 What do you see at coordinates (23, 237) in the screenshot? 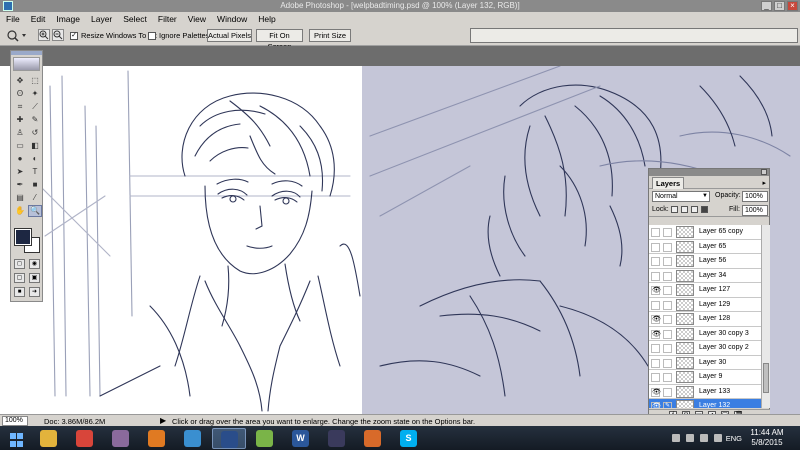
I see `foreground-color-swatch` at bounding box center [23, 237].